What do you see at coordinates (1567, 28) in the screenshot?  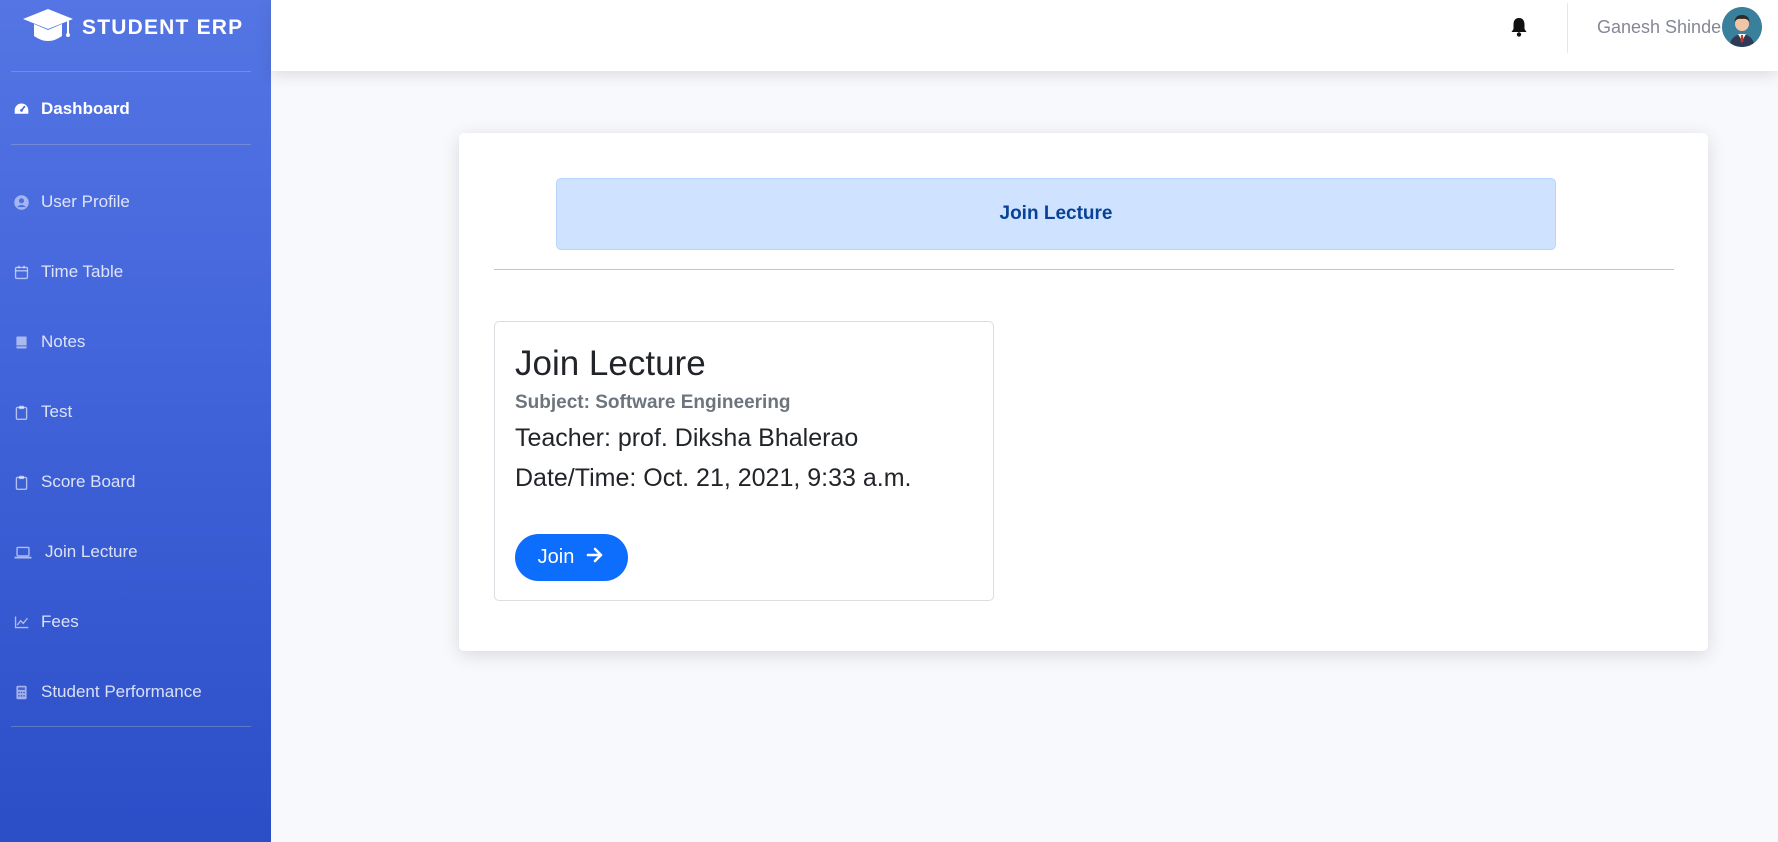 I see `topbar-divider` at bounding box center [1567, 28].